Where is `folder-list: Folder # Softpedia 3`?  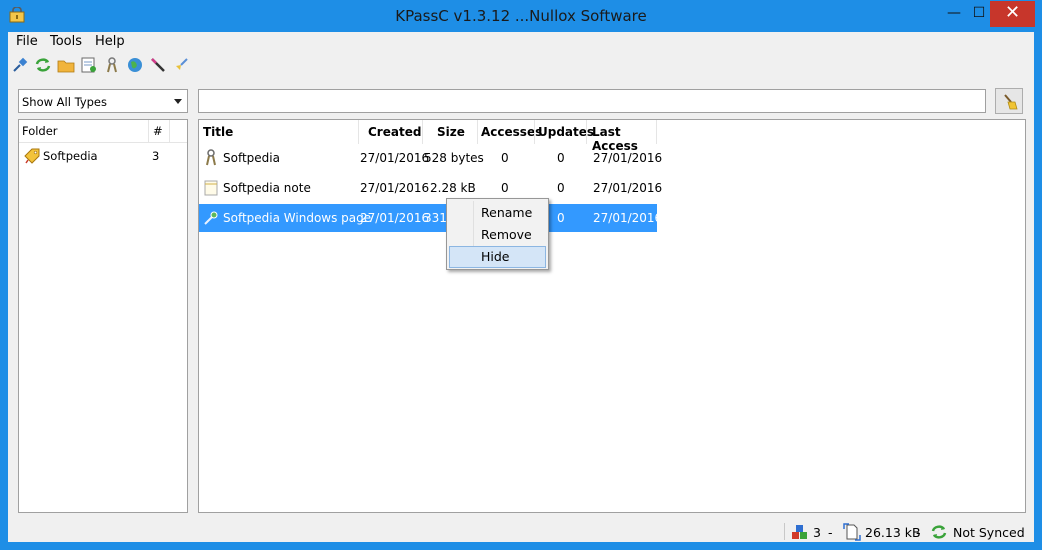
folder-list: Folder # Softpedia 3 is located at coordinates (103, 316).